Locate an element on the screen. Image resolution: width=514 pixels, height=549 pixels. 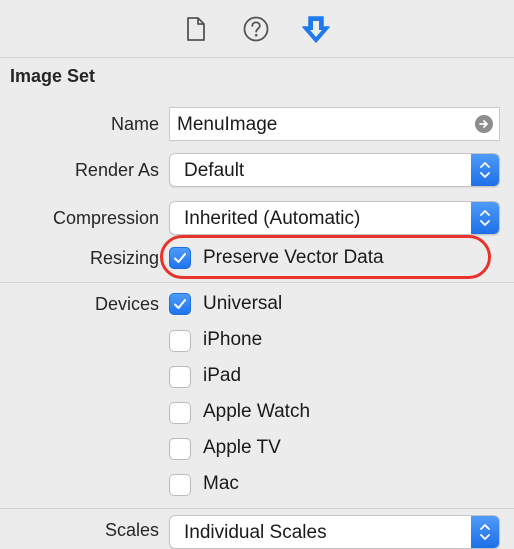
inspector-toolbar is located at coordinates (257, 28).